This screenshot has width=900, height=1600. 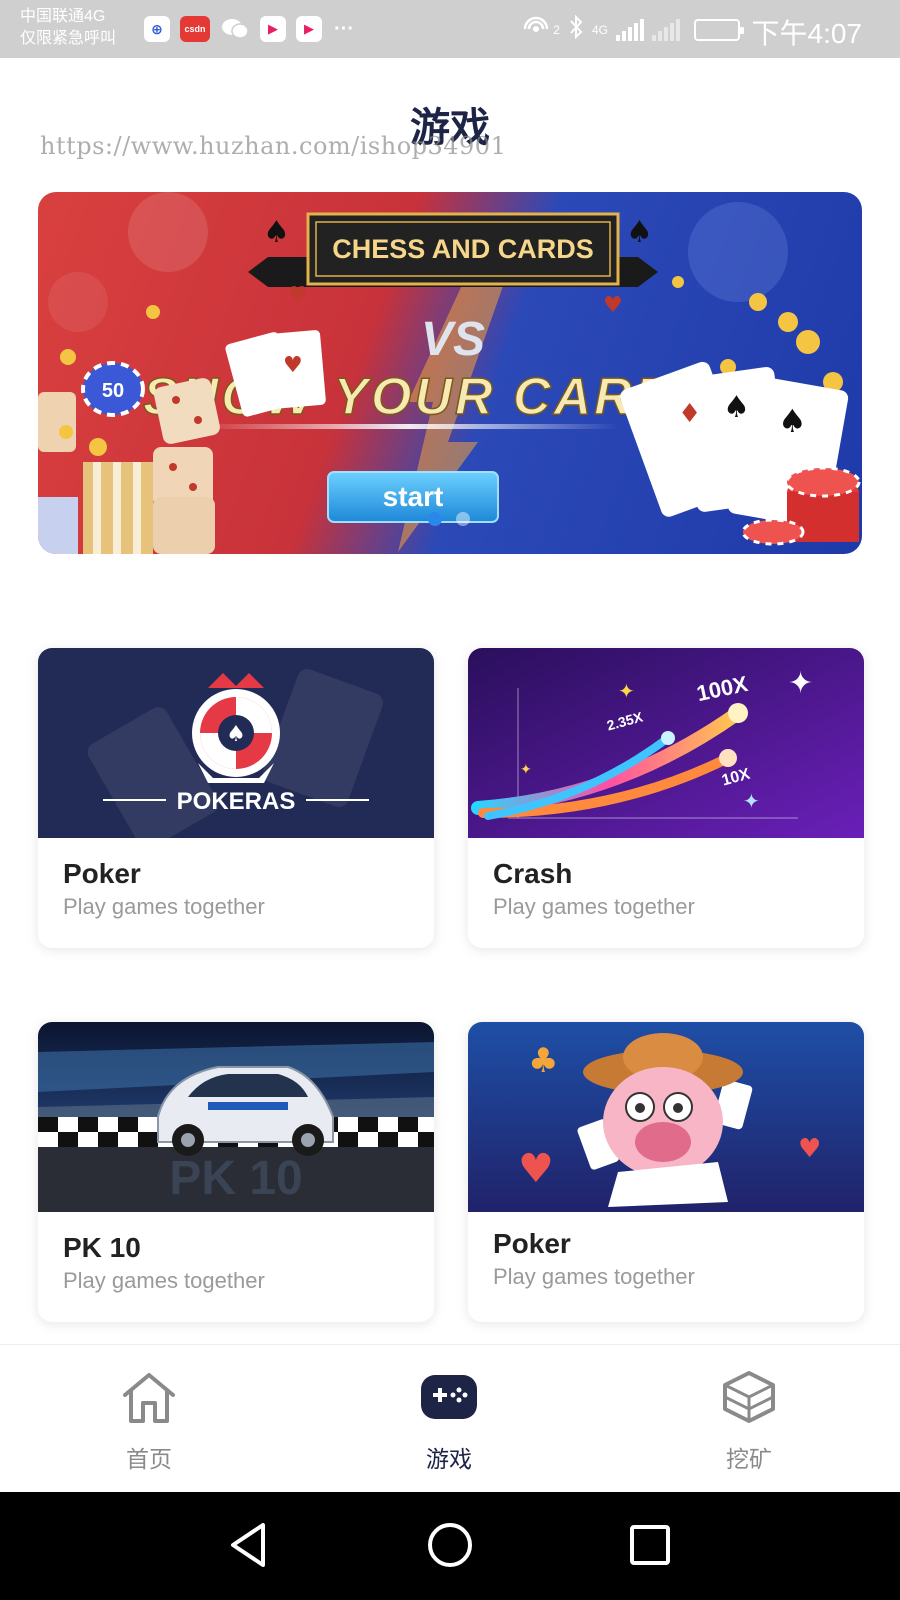 I want to click on signal-icon, so click(x=630, y=29).